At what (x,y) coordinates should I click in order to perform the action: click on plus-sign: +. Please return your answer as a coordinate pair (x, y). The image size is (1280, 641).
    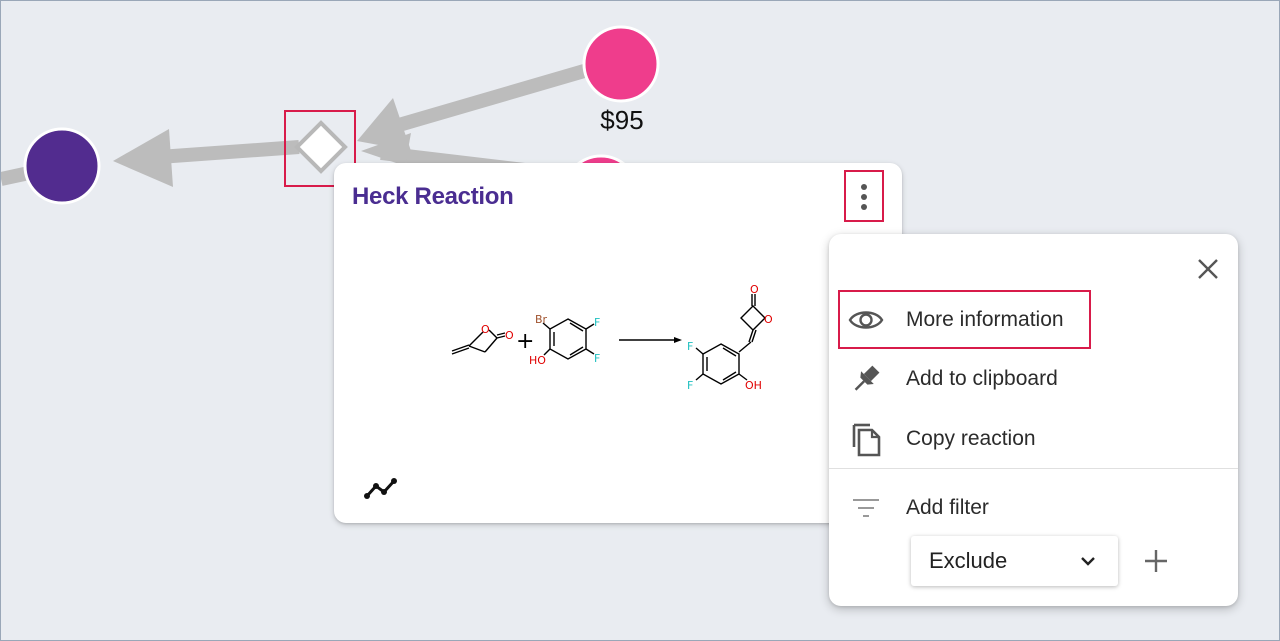
    Looking at the image, I should click on (525, 341).